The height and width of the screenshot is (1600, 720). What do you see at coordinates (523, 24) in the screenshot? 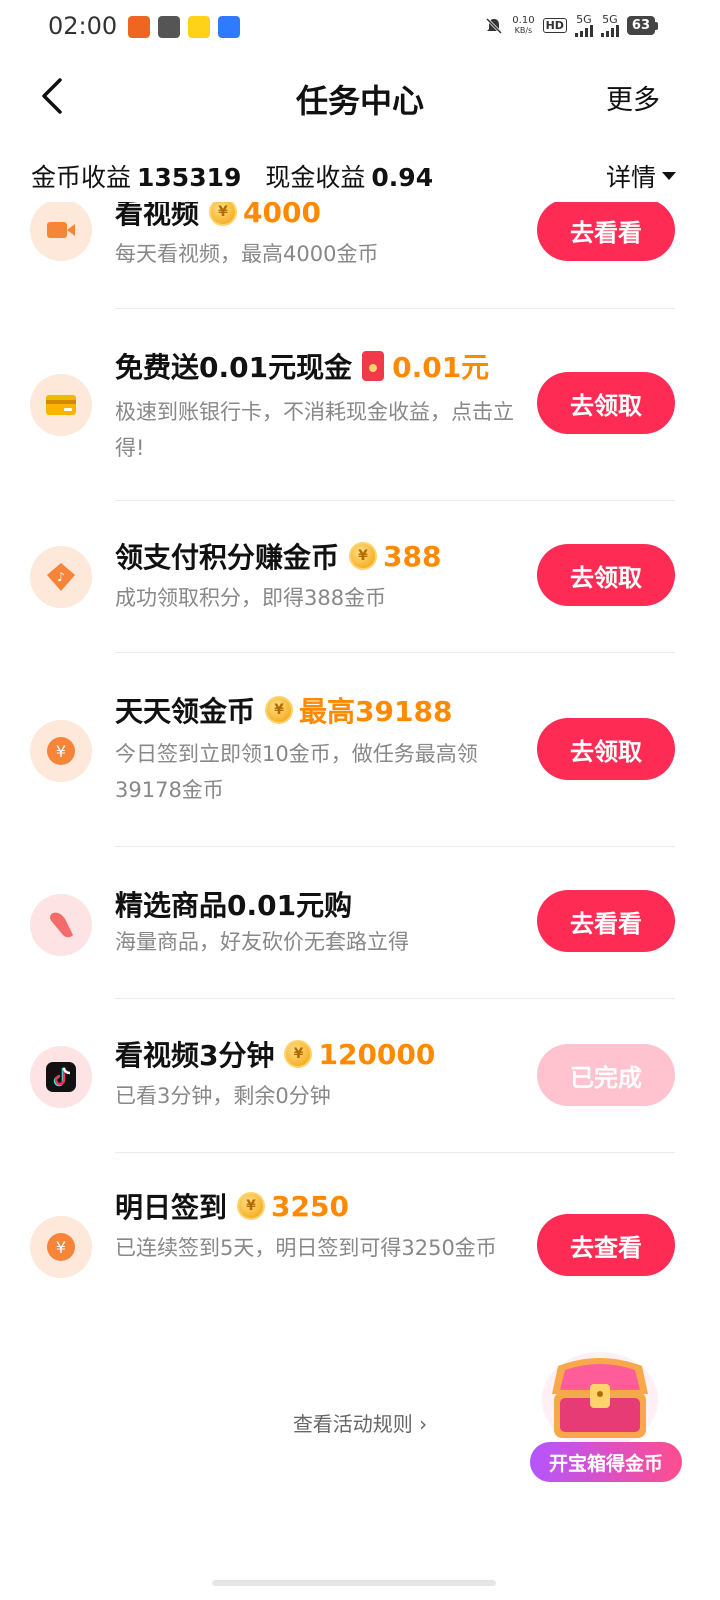
I see `net-speed: 0.10 KB/s` at bounding box center [523, 24].